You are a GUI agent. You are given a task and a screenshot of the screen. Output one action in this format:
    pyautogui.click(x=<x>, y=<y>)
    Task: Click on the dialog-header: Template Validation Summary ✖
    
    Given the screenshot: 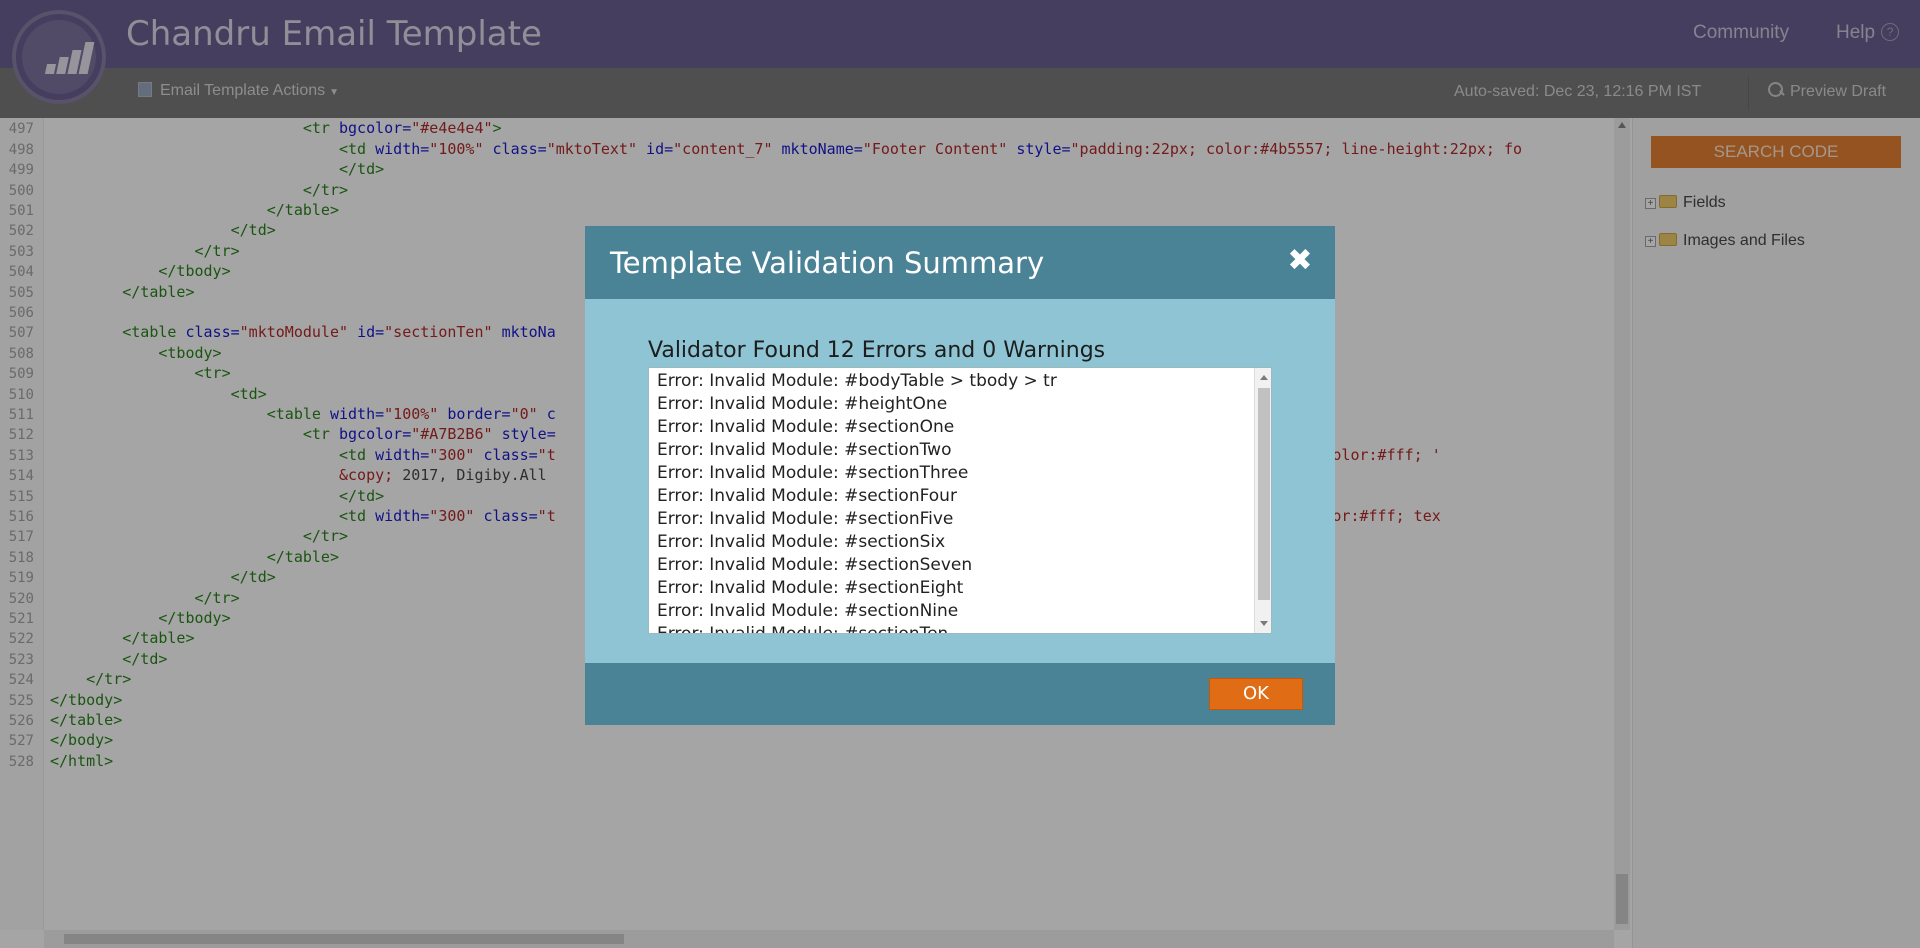 What is the action you would take?
    pyautogui.click(x=960, y=262)
    